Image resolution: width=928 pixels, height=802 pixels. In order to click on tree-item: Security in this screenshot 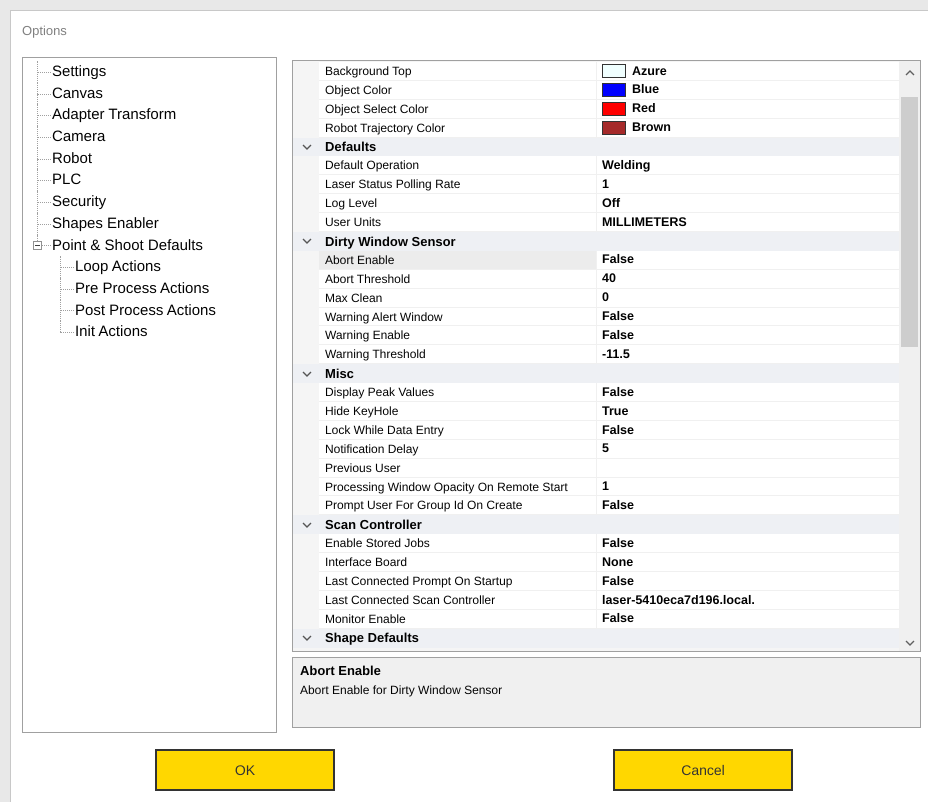, I will do `click(78, 202)`.